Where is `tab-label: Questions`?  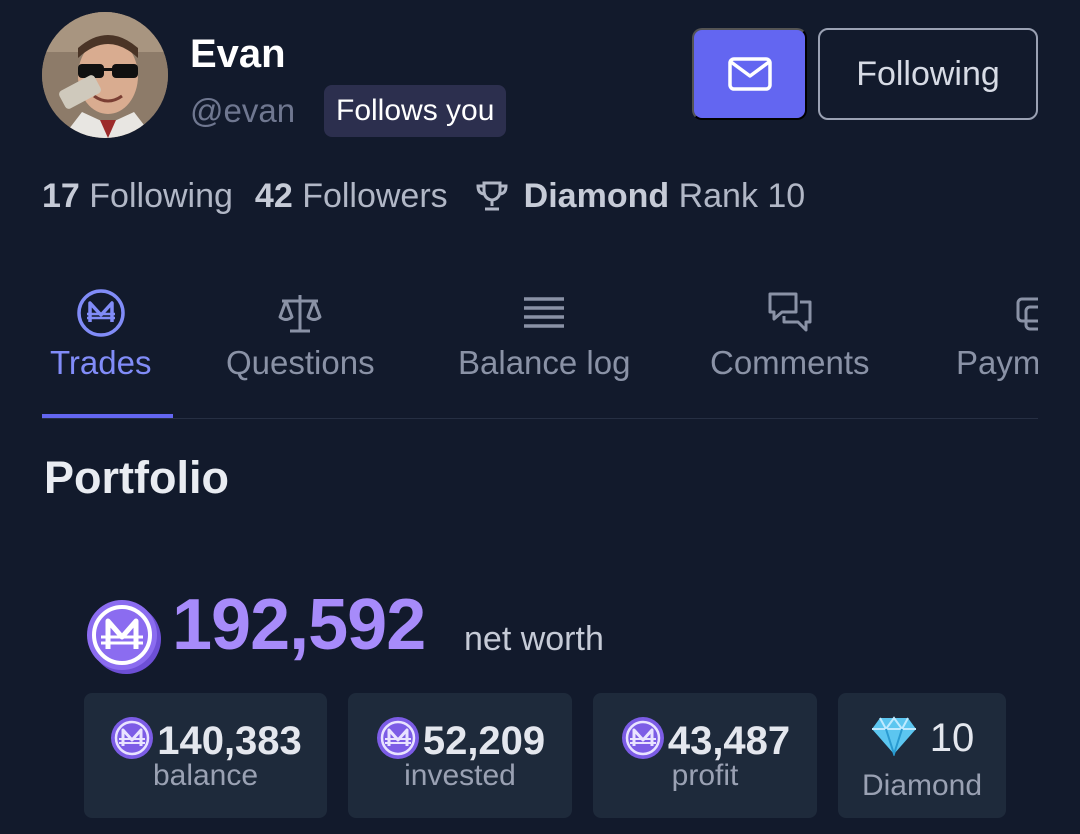 tab-label: Questions is located at coordinates (300, 362).